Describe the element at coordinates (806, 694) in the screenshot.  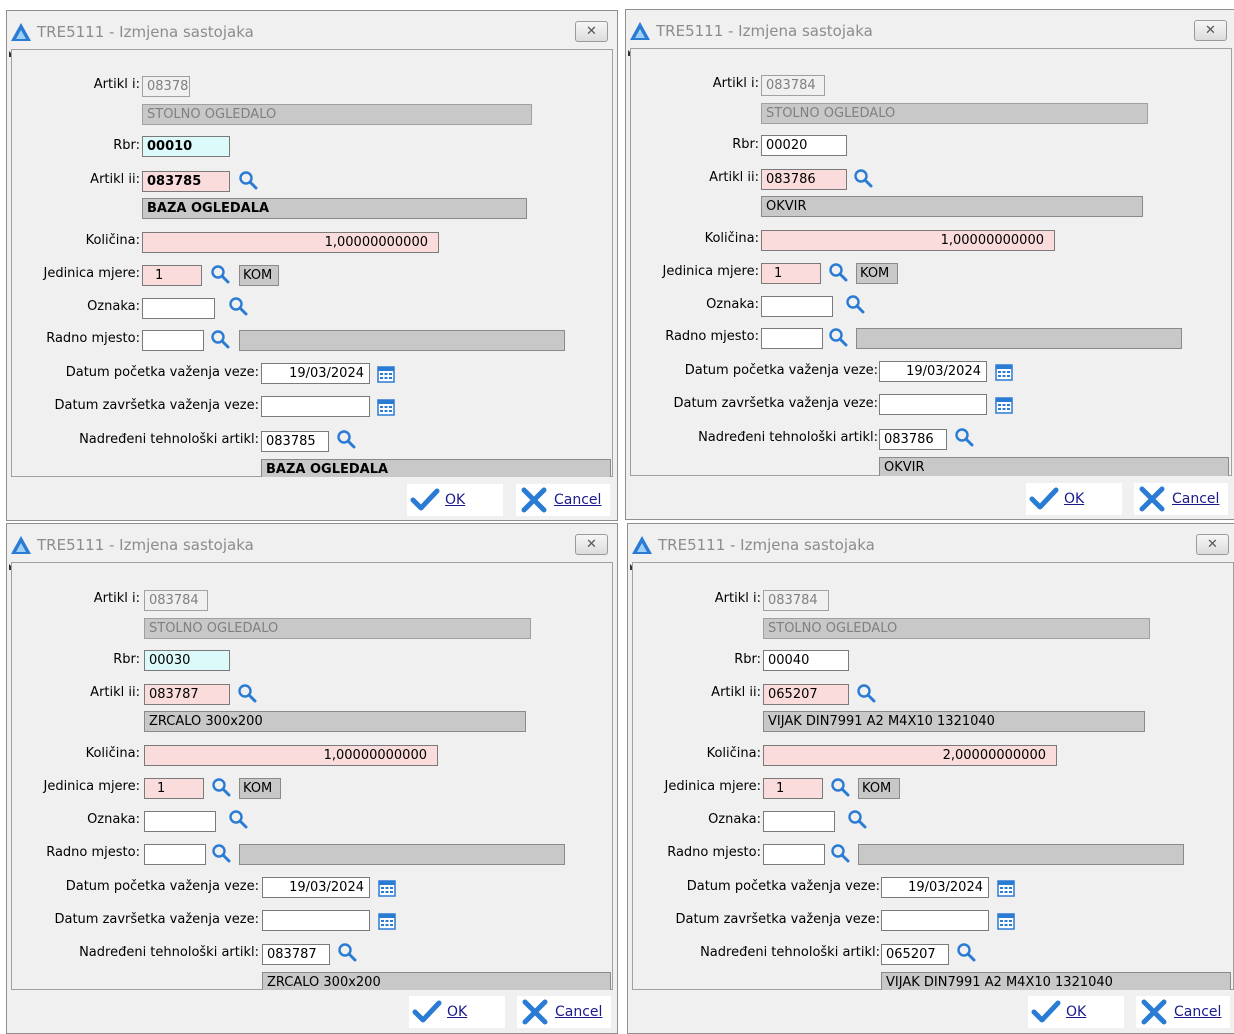
I see `artikl-ii-code-input: 065207` at that location.